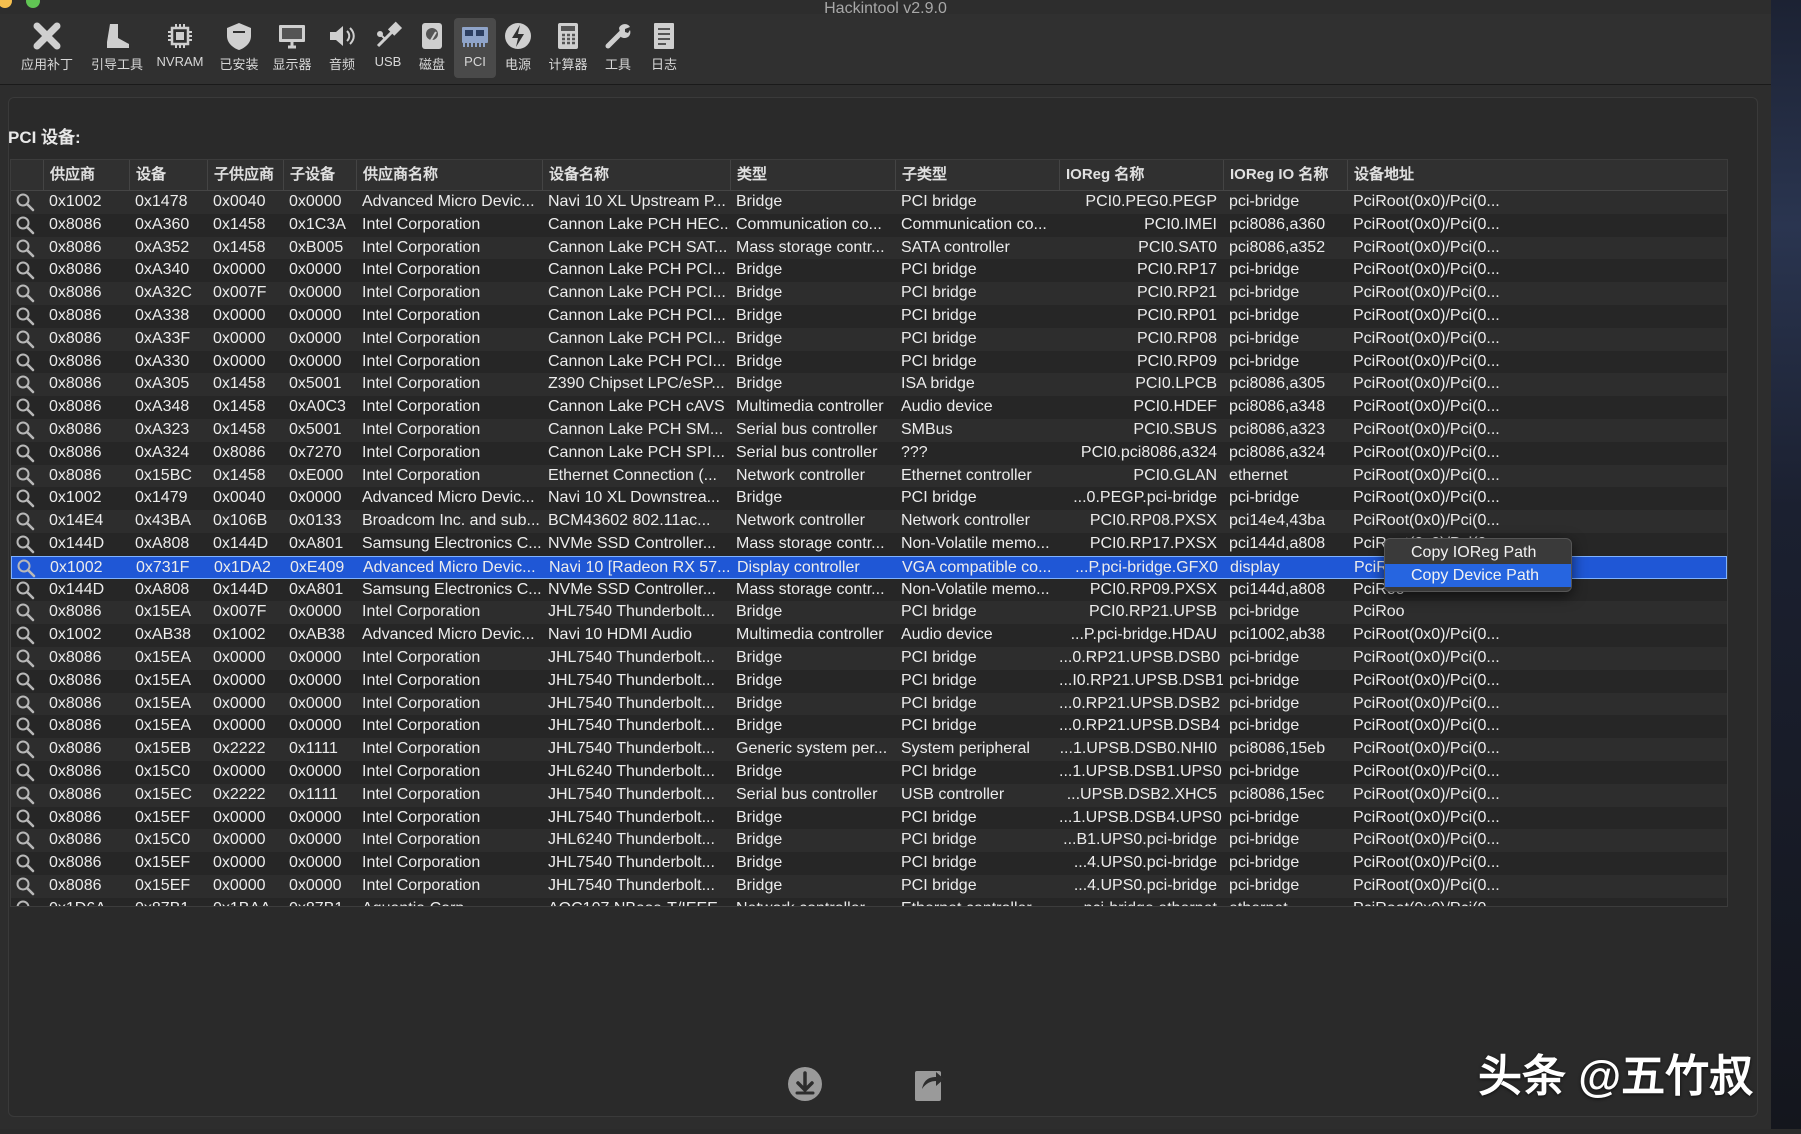 The height and width of the screenshot is (1134, 1801). What do you see at coordinates (1537, 175) in the screenshot?
I see `column-header: 设备地址` at bounding box center [1537, 175].